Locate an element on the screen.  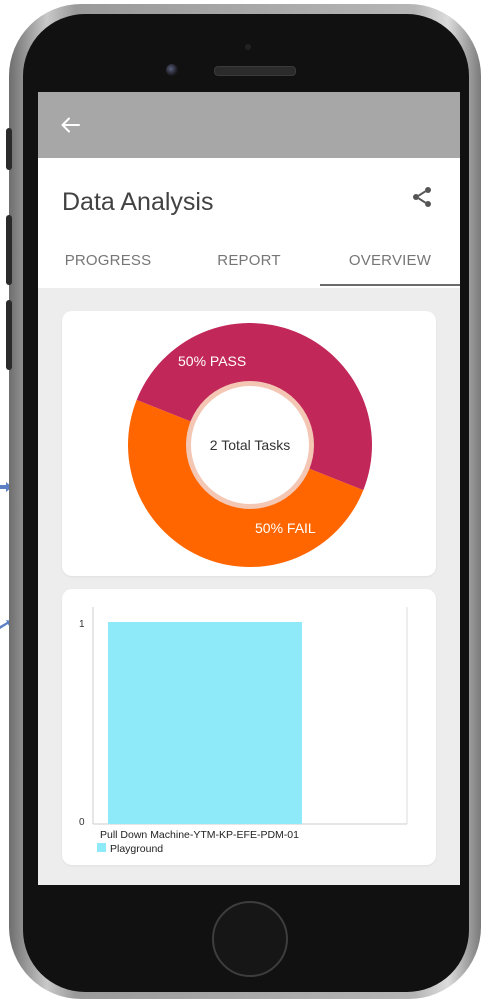
tab-report: REPORT is located at coordinates (249, 265).